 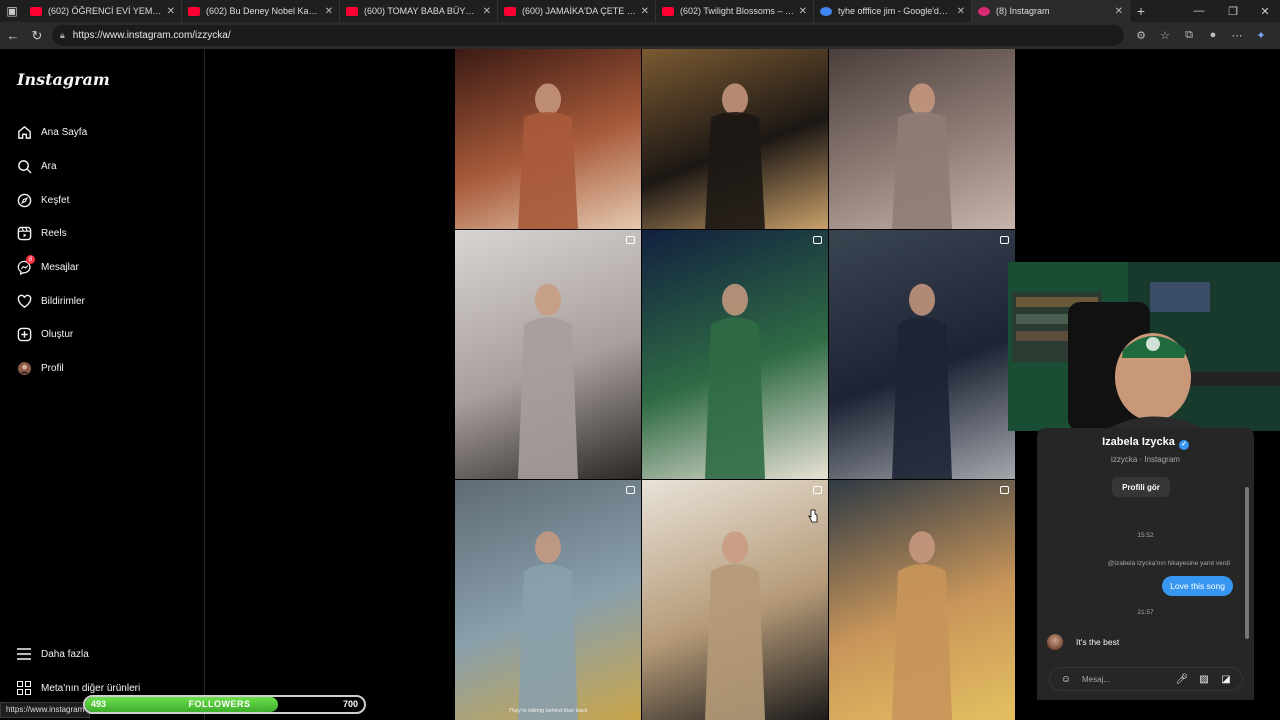 I want to click on browser-tab: (602) Twilight Blossoms – Laugh ✕, so click(x=735, y=11).